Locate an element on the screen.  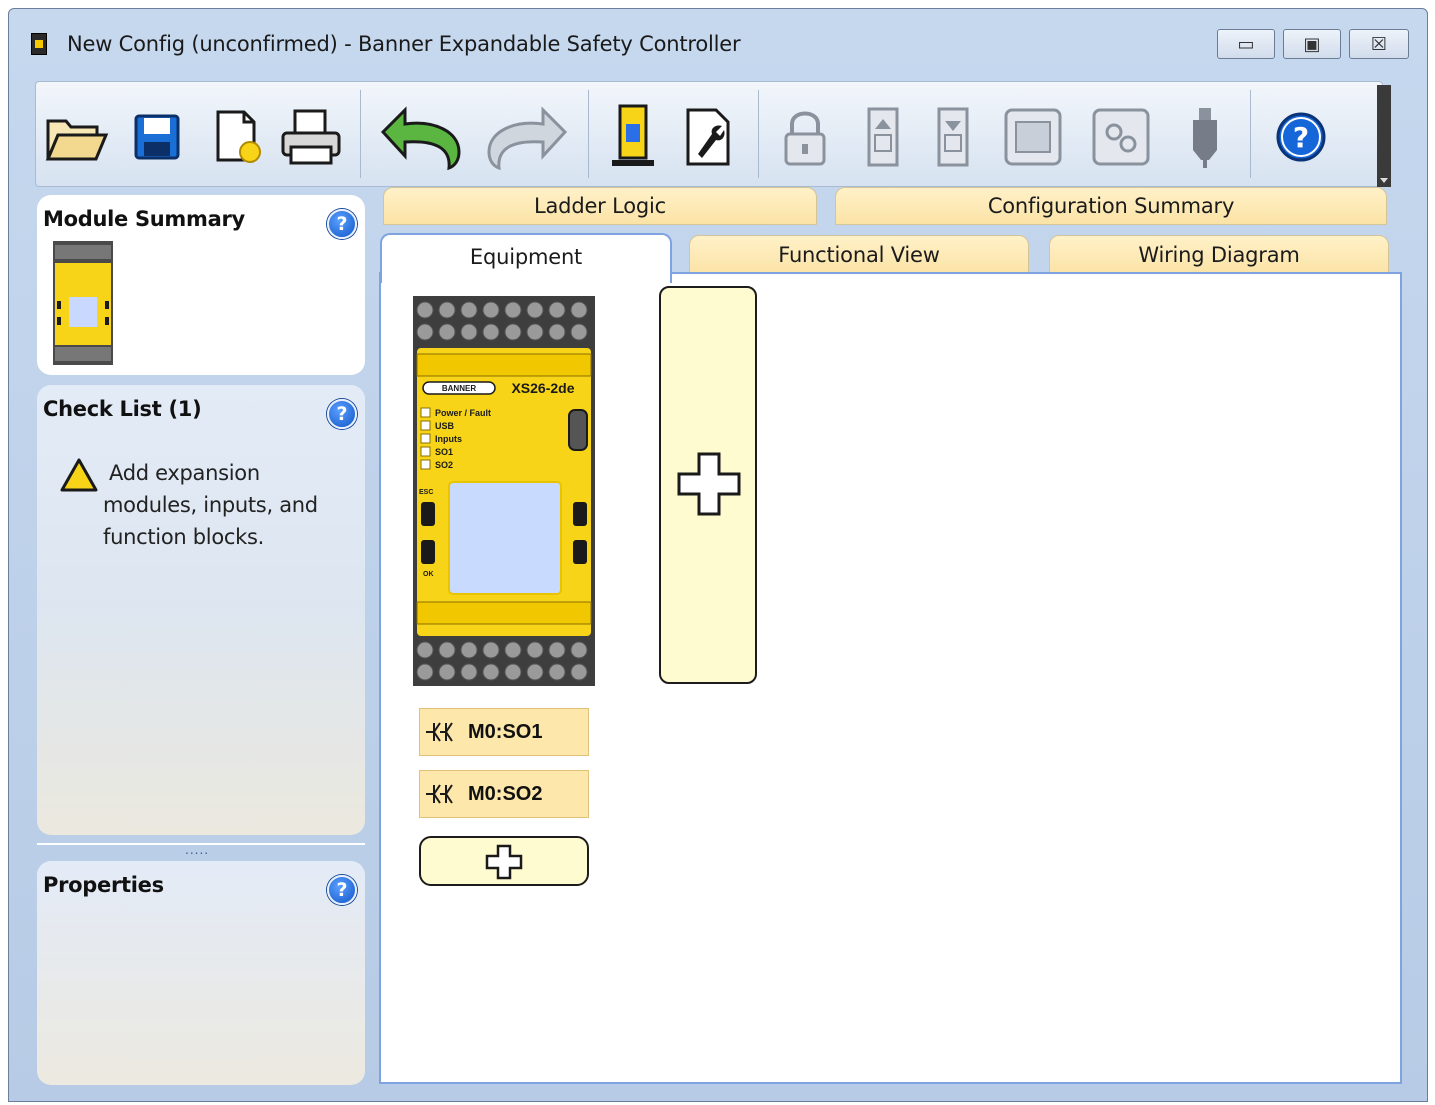
tab-functional-view: Functional View is located at coordinates (859, 255).